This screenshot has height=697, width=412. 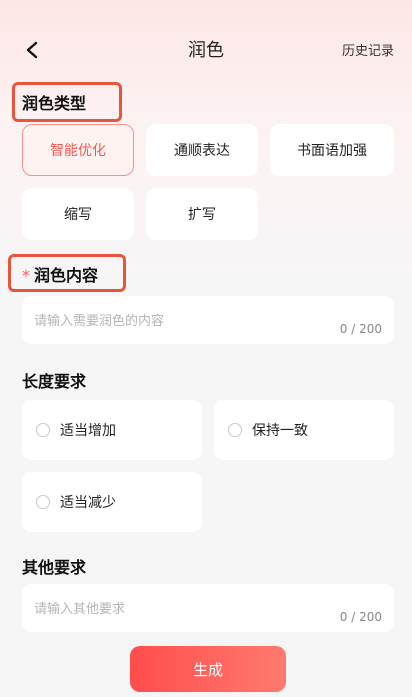 What do you see at coordinates (54, 567) in the screenshot?
I see `section-title-other: 其他要求` at bounding box center [54, 567].